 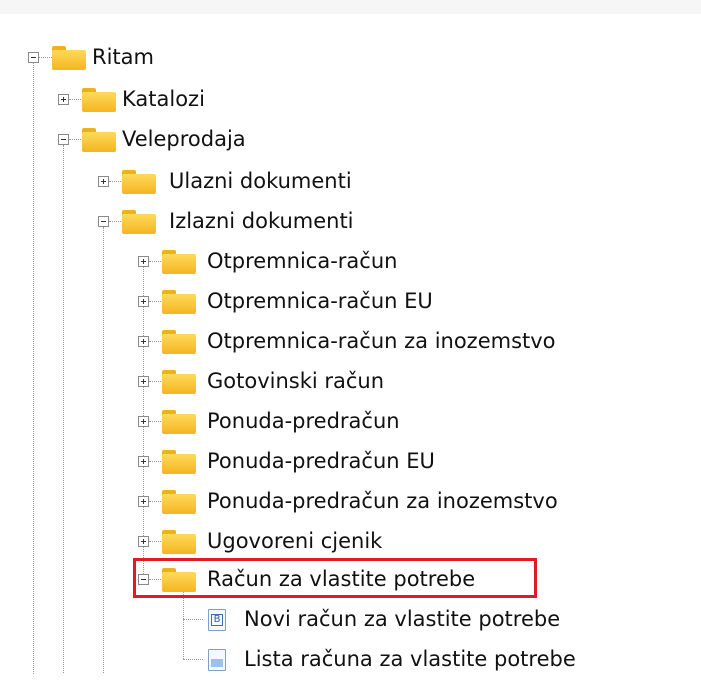 What do you see at coordinates (410, 659) in the screenshot?
I see `tree-node-label: Lista računa za vlastite potrebe` at bounding box center [410, 659].